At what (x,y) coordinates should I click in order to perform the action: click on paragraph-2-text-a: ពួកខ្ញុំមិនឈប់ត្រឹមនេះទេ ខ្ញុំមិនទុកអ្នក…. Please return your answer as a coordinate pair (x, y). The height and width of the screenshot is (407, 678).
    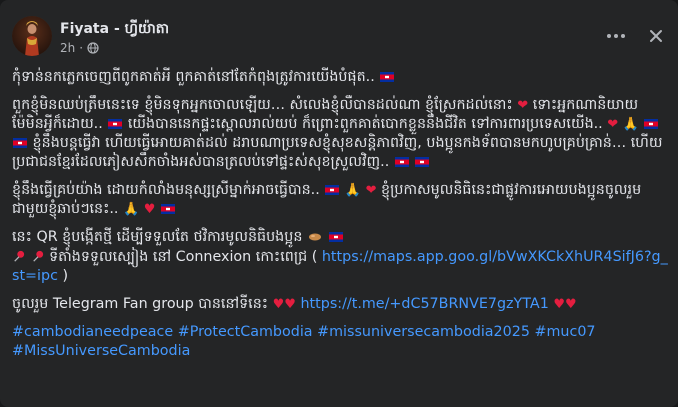
    Looking at the image, I should click on (262, 105).